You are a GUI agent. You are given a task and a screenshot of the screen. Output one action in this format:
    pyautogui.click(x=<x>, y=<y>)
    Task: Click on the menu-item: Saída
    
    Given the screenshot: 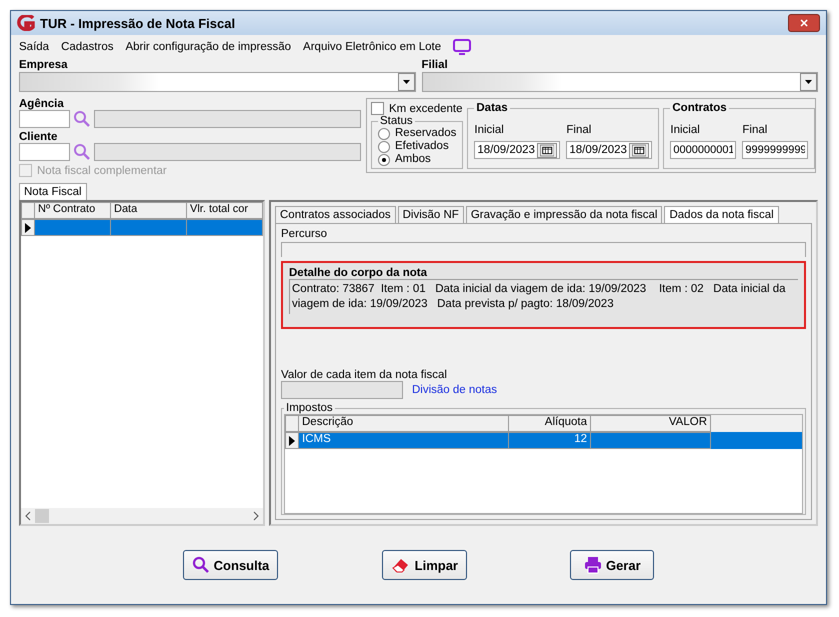 What is the action you would take?
    pyautogui.click(x=34, y=47)
    